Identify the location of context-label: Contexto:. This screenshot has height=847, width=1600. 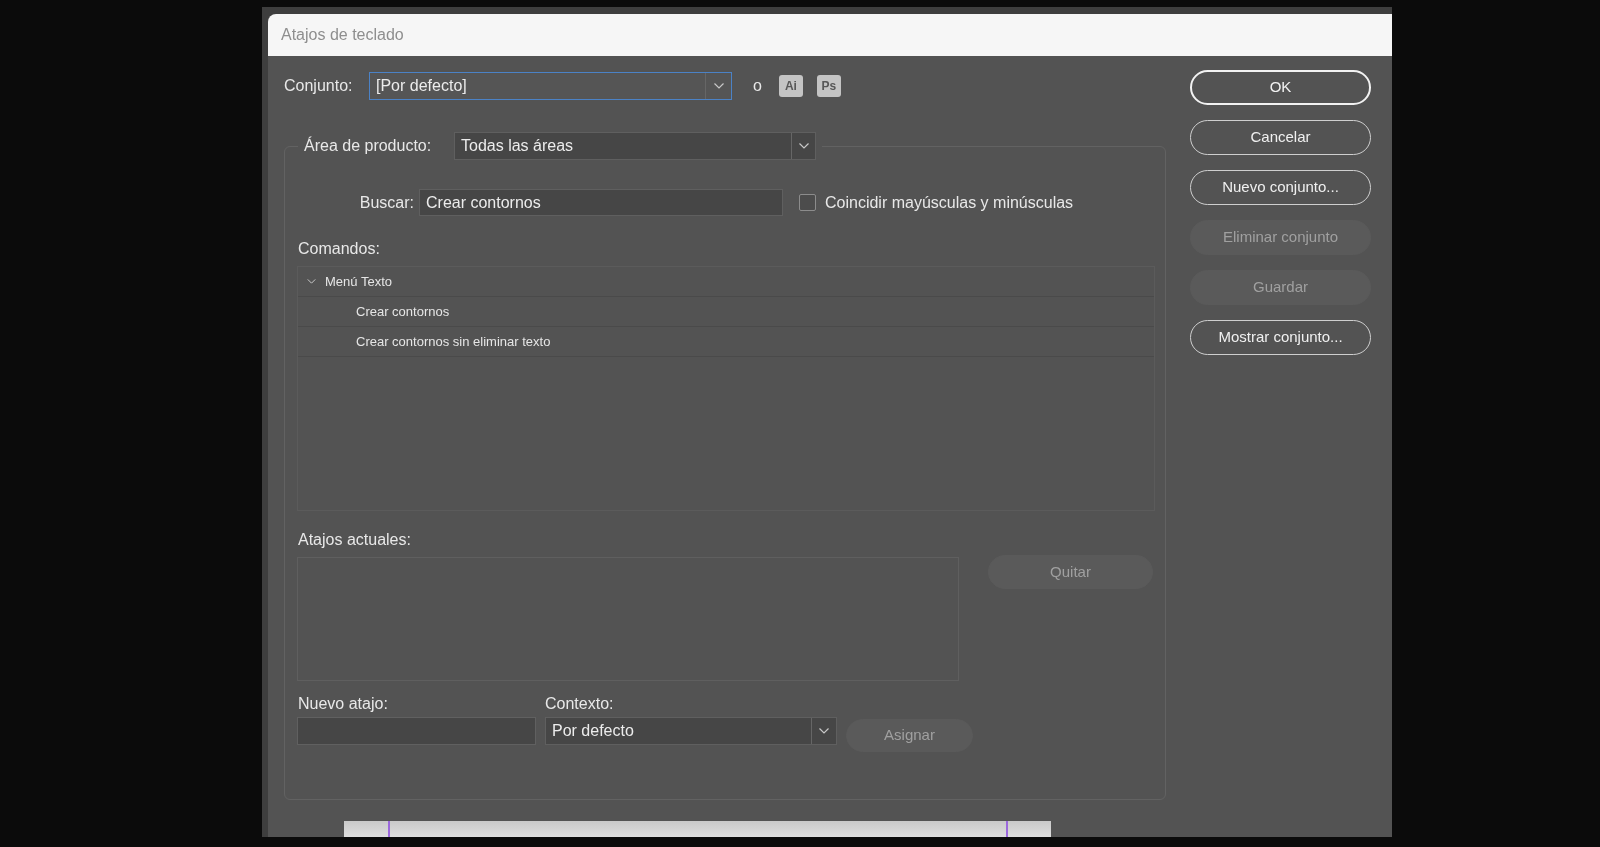
(580, 704).